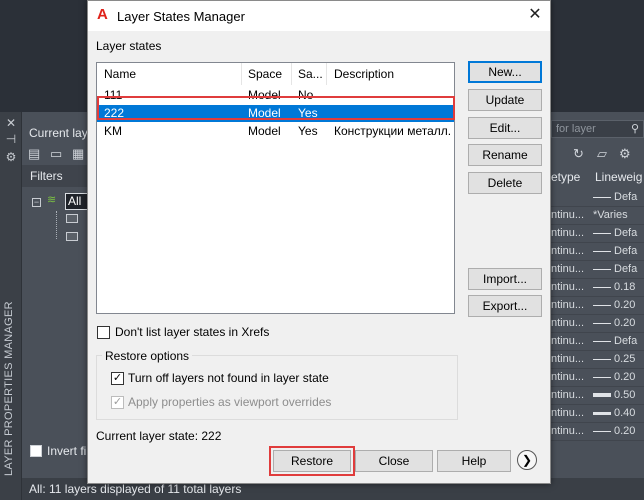 Image resolution: width=644 pixels, height=500 pixels. I want to click on column-header-description: Description, so click(364, 74).